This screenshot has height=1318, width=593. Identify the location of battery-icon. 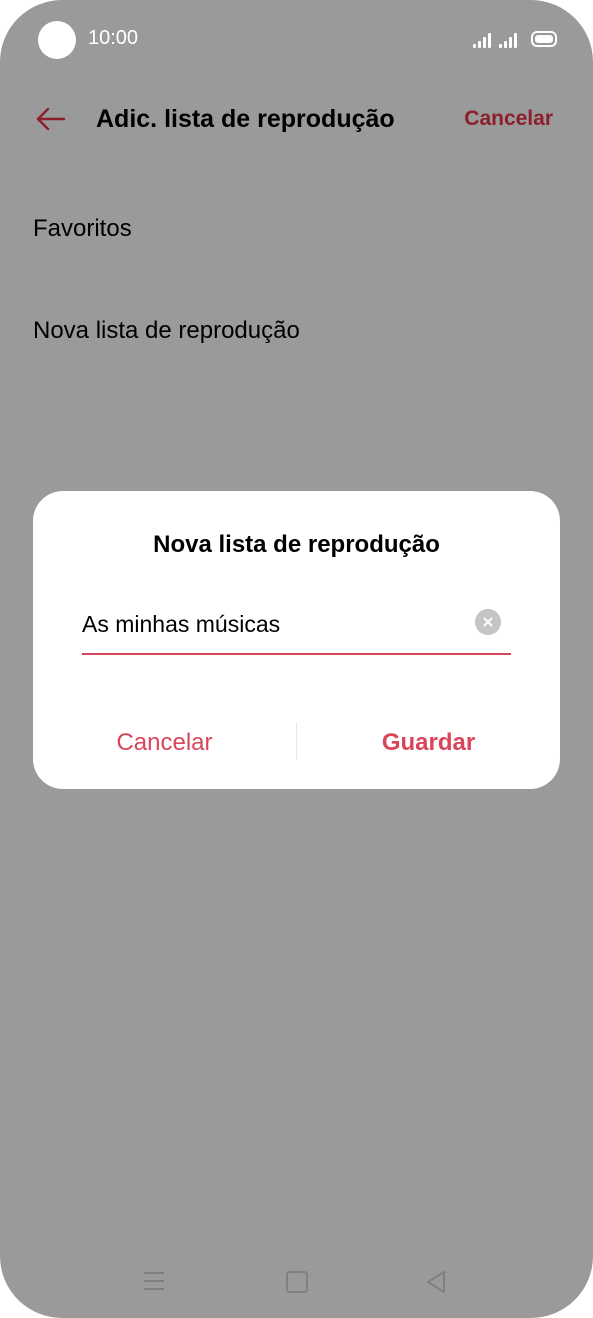
(544, 39).